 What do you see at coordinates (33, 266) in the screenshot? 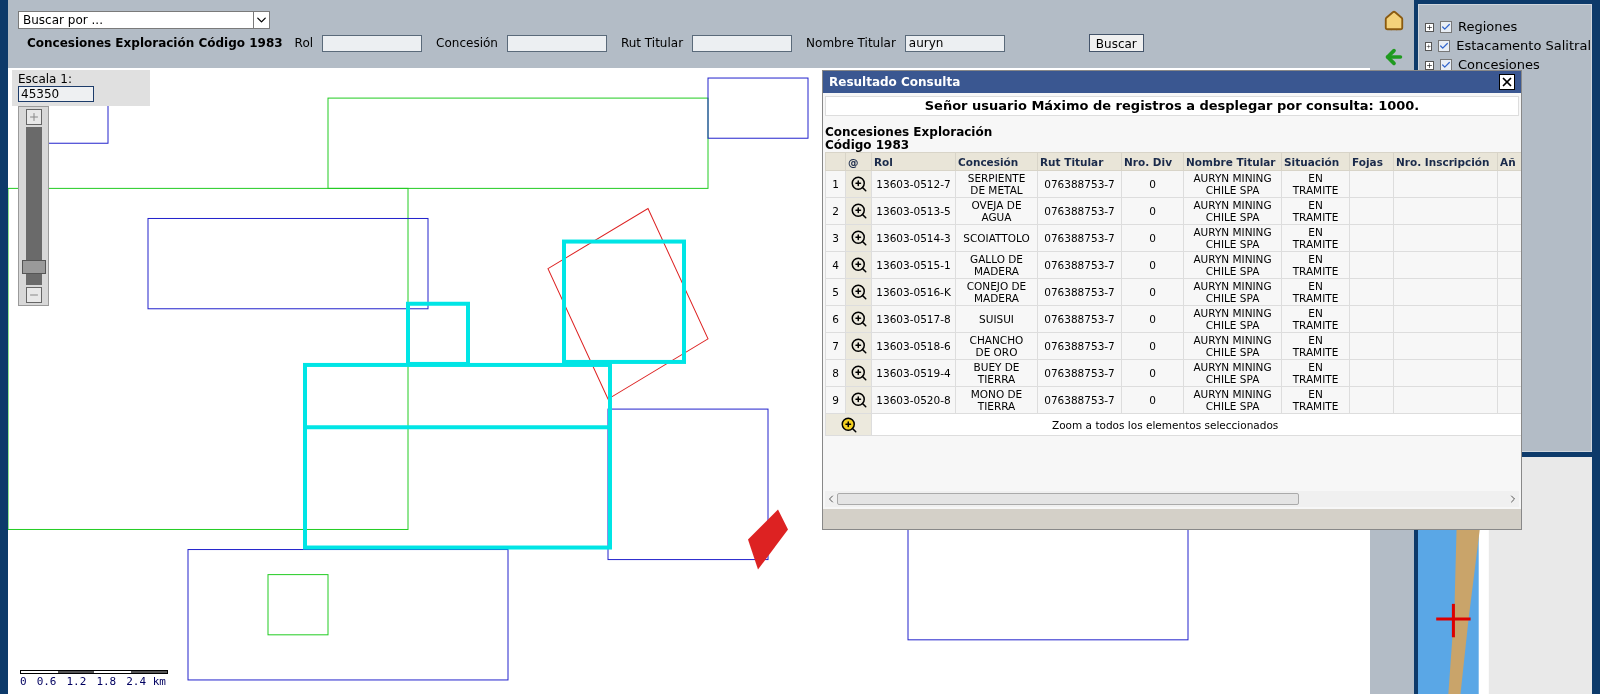
I see `zoom-handle` at bounding box center [33, 266].